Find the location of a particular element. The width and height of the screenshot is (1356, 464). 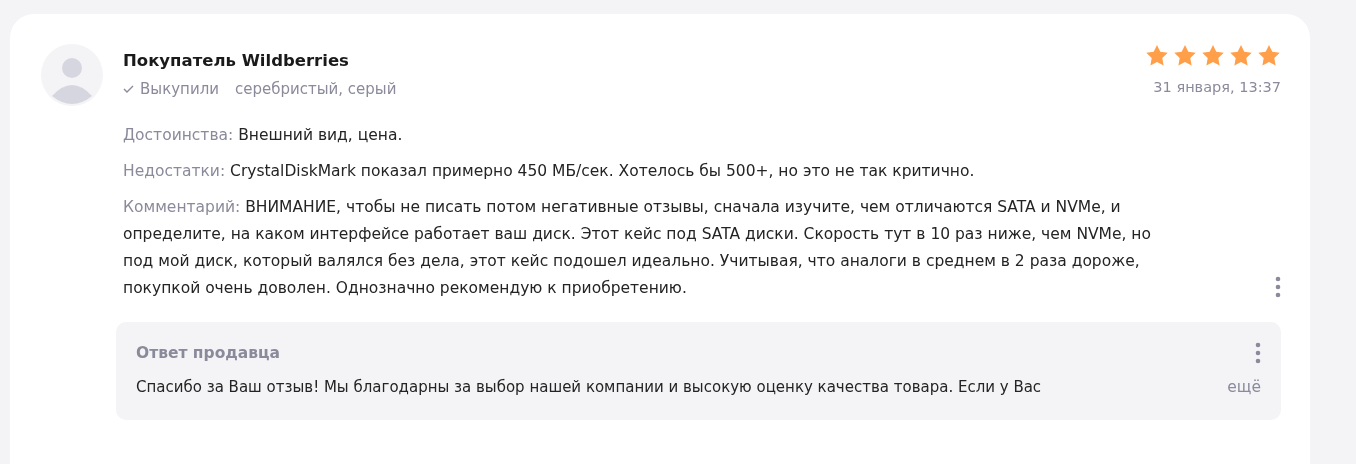

review-date: 31 января, 13:37 is located at coordinates (1217, 87).